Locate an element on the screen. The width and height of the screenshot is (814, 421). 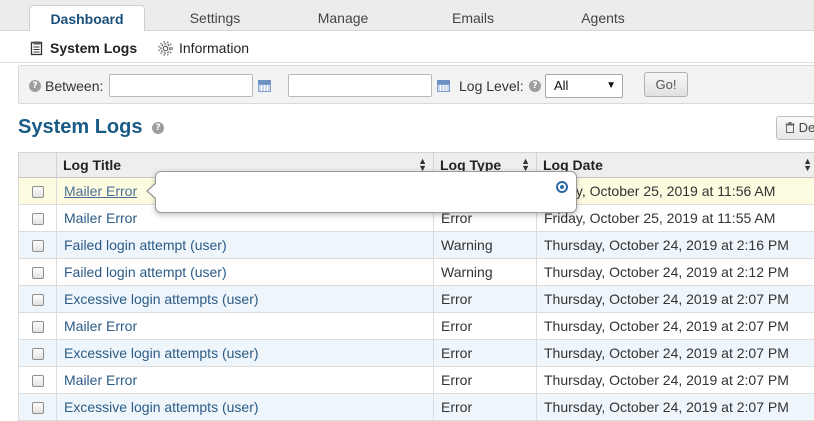
page-title: System Logs ? is located at coordinates (91, 127).